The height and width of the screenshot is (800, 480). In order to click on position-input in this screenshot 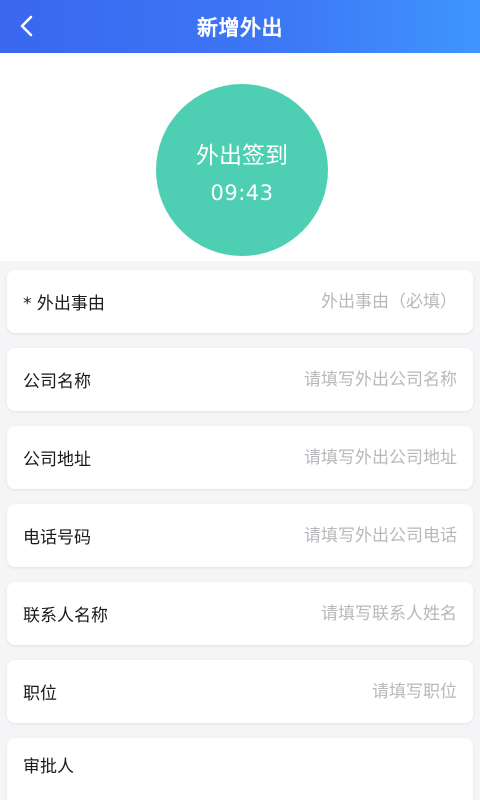, I will do `click(257, 691)`.